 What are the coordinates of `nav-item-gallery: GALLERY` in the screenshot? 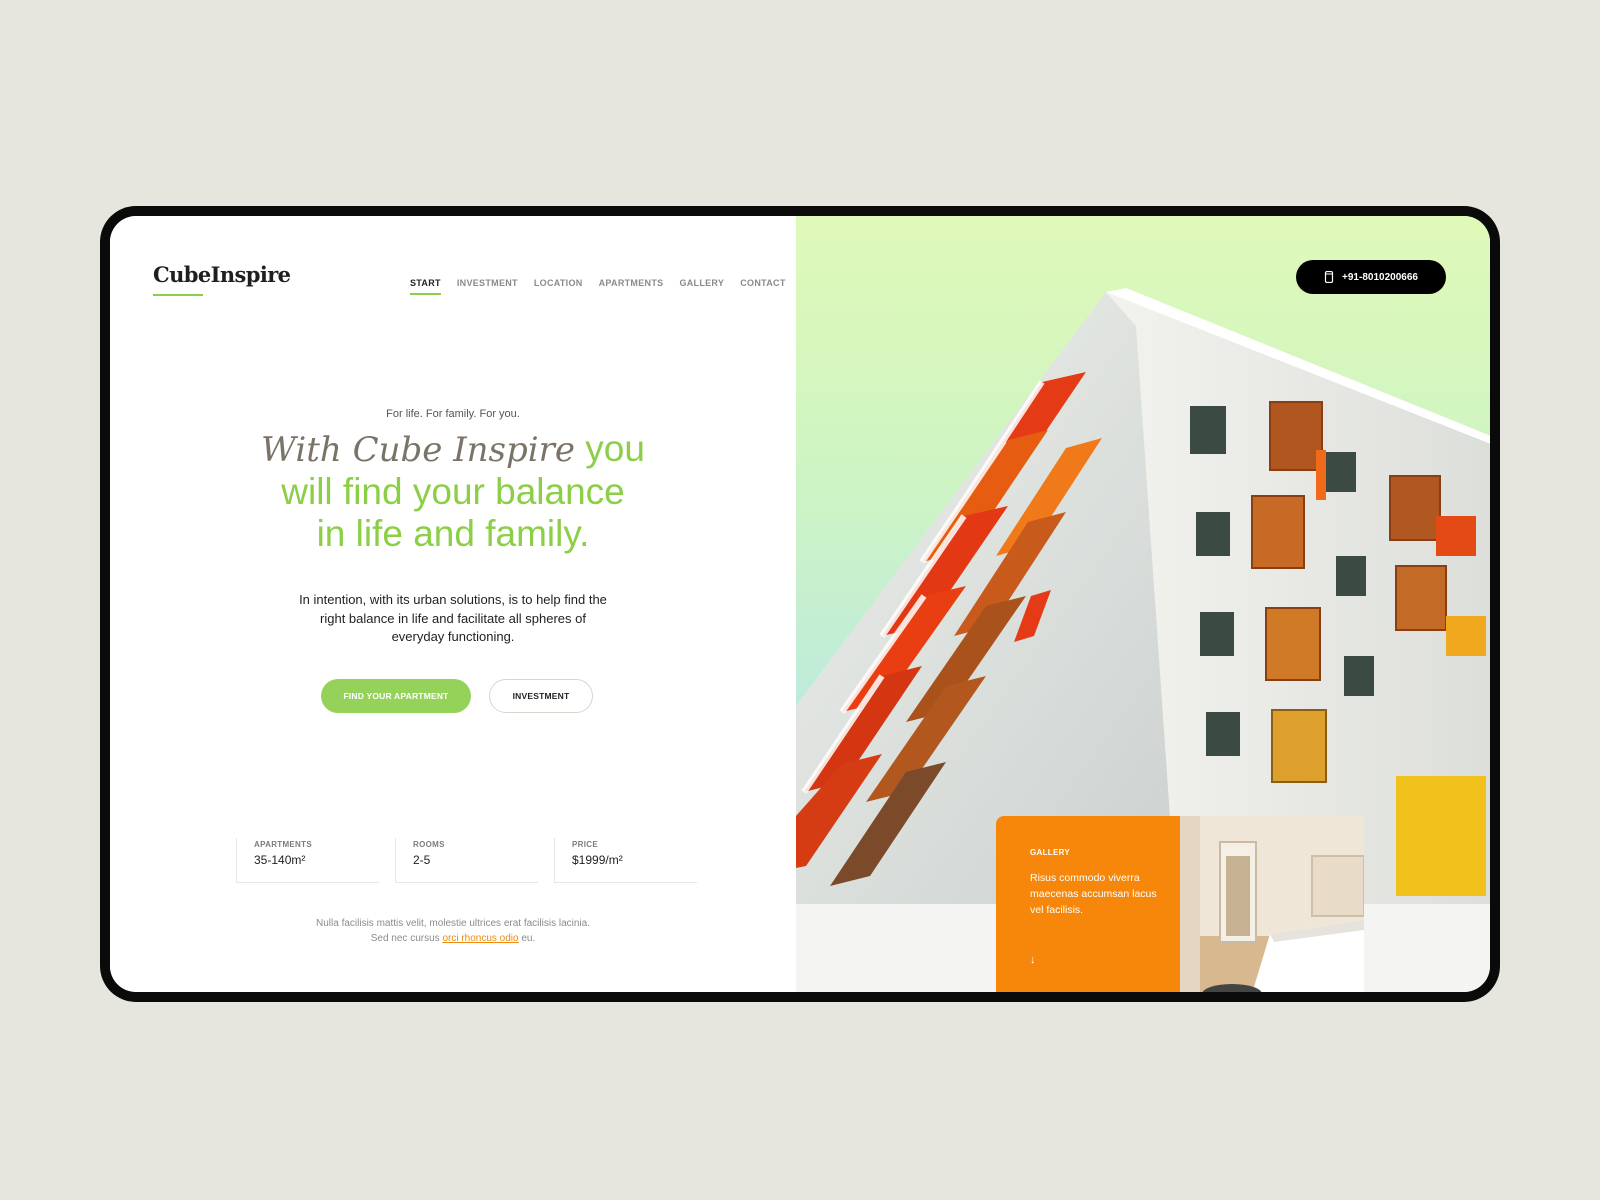 It's located at (701, 283).